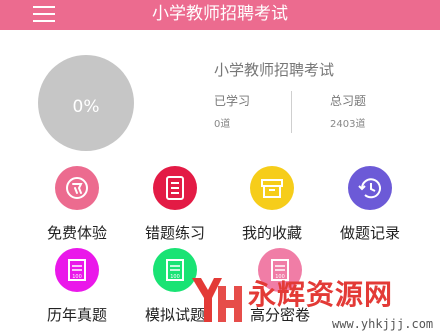 The width and height of the screenshot is (440, 336). I want to click on learned-label: 已学习, so click(232, 101).